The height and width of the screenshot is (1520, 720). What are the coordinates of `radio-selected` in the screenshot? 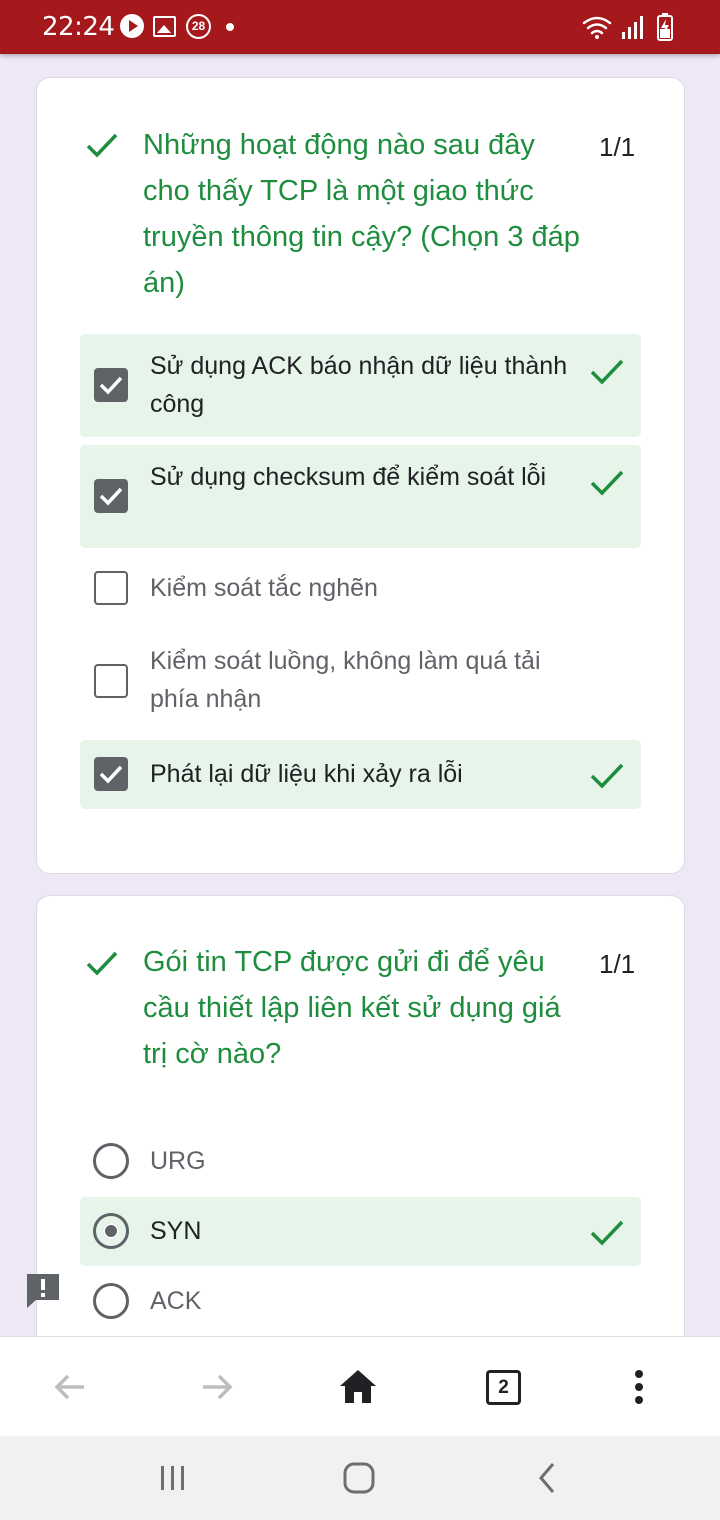 It's located at (111, 1231).